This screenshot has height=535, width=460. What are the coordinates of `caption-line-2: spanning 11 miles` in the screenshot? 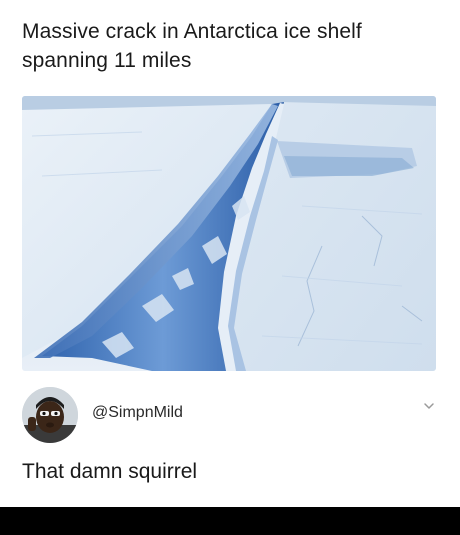 It's located at (107, 60).